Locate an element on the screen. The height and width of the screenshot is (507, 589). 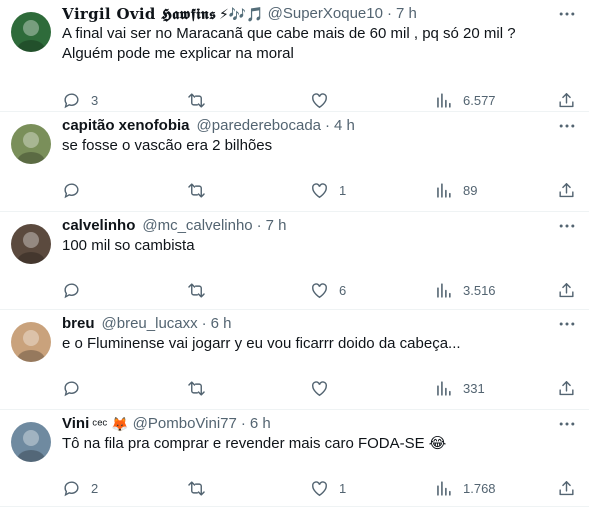
views-button: 6.577 is located at coordinates (465, 100).